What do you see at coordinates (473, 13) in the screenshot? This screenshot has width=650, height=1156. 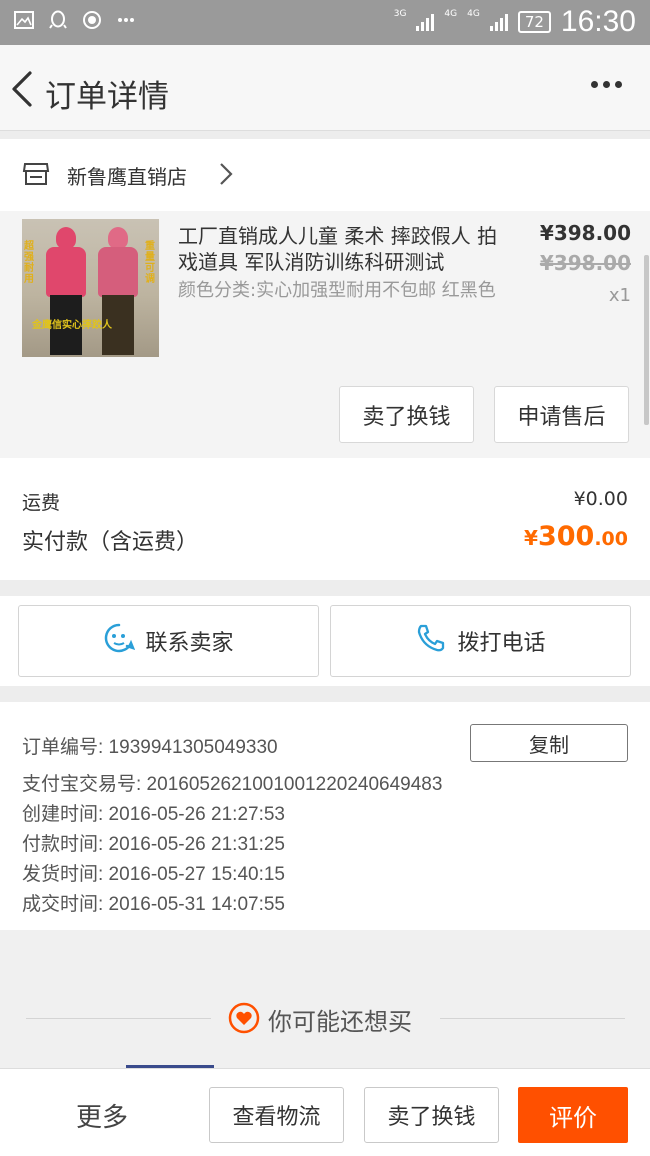 I see `network-type-3: 4G` at bounding box center [473, 13].